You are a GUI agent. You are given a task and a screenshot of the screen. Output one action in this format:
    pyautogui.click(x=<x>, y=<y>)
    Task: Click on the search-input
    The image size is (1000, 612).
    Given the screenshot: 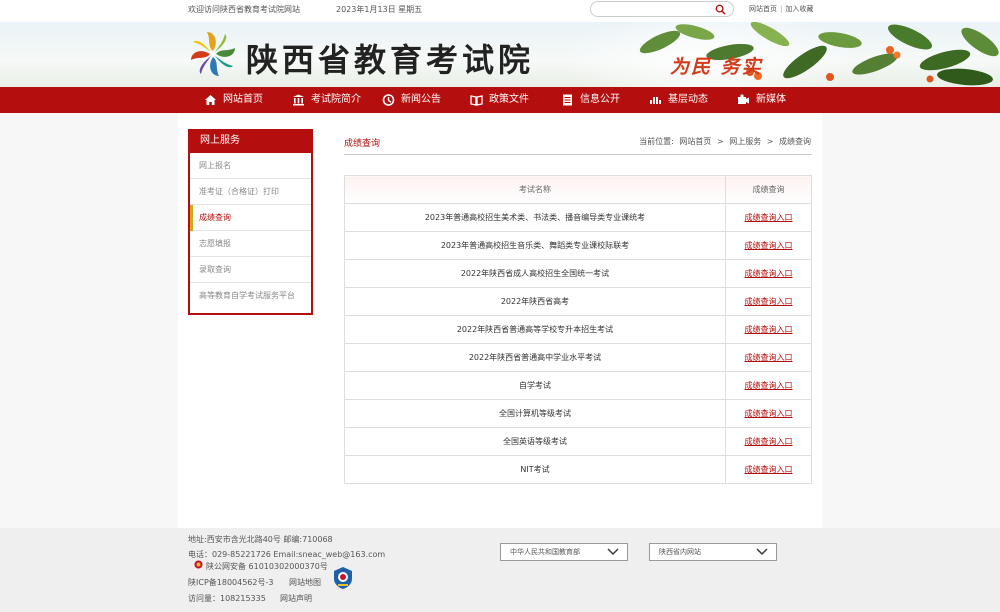 What is the action you would take?
    pyautogui.click(x=654, y=9)
    